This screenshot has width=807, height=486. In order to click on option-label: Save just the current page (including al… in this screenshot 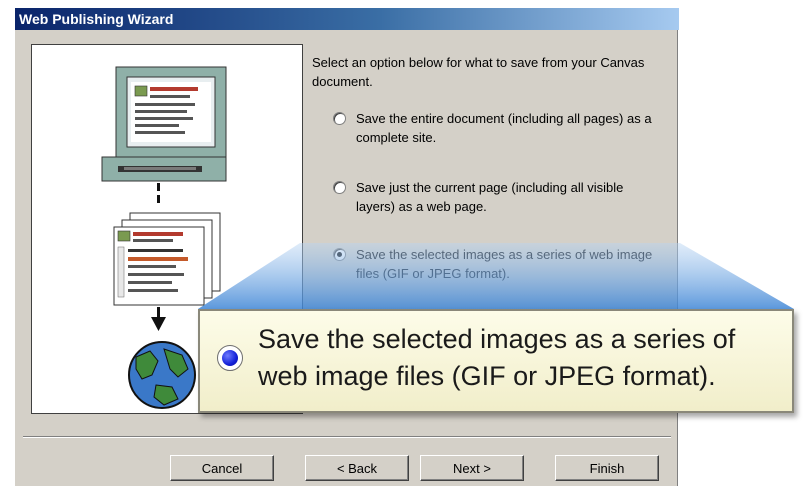, I will do `click(490, 197)`.